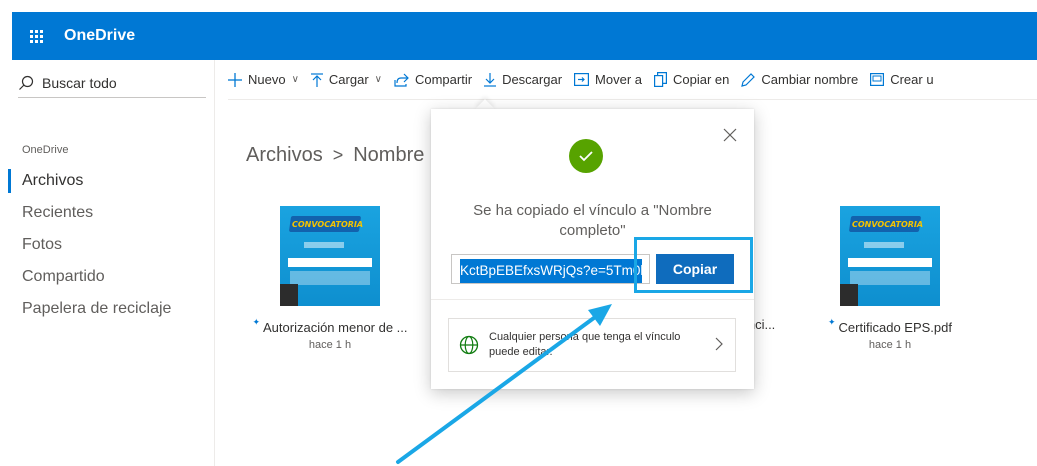  What do you see at coordinates (701, 79) in the screenshot?
I see `copy-to-label: Copiar en` at bounding box center [701, 79].